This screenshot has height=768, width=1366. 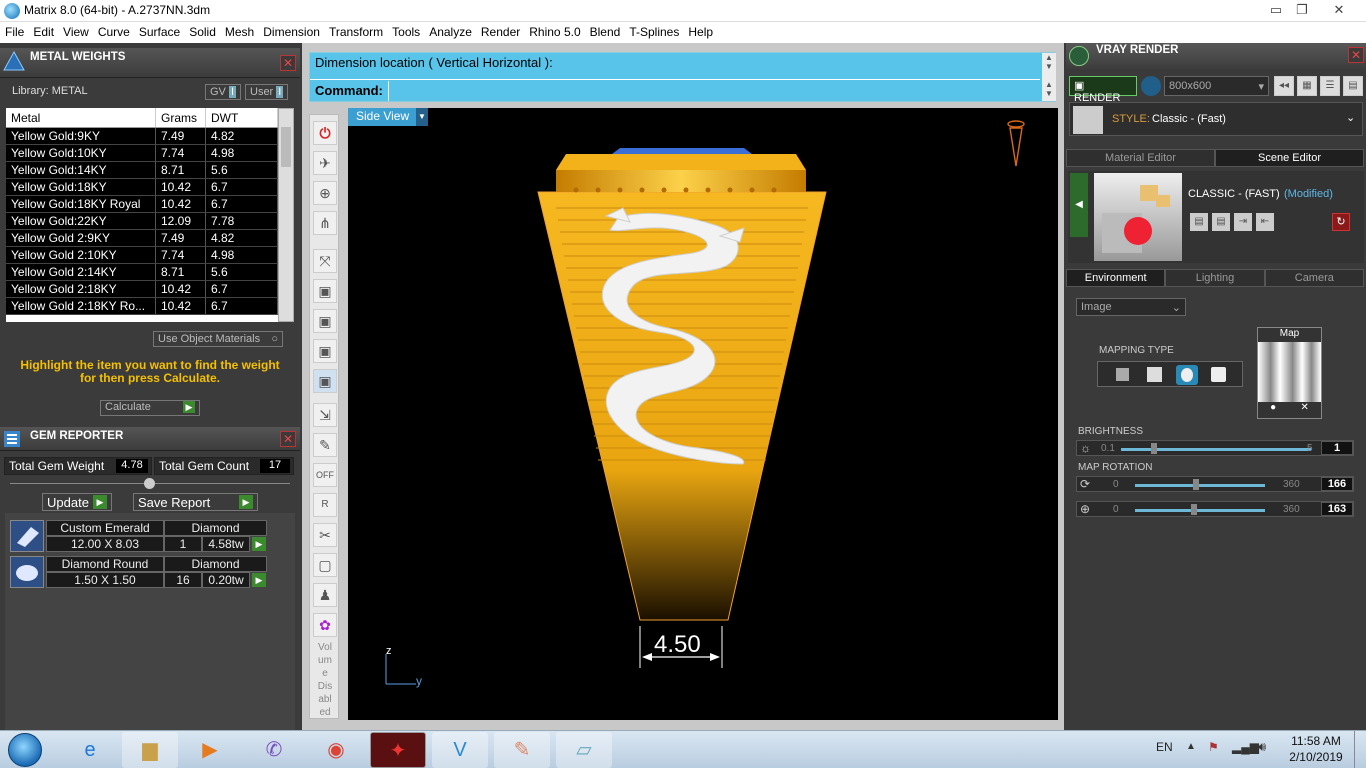 What do you see at coordinates (325, 535) in the screenshot?
I see `tools-icon: ✂` at bounding box center [325, 535].